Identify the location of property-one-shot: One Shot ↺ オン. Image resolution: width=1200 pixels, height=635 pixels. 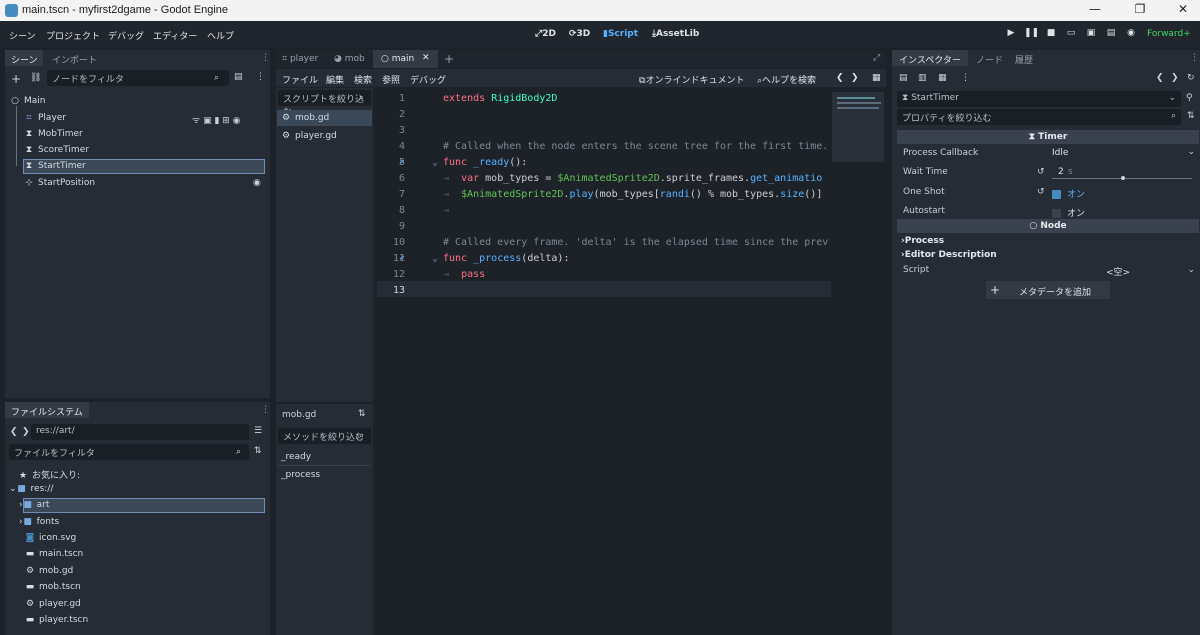
(1048, 192).